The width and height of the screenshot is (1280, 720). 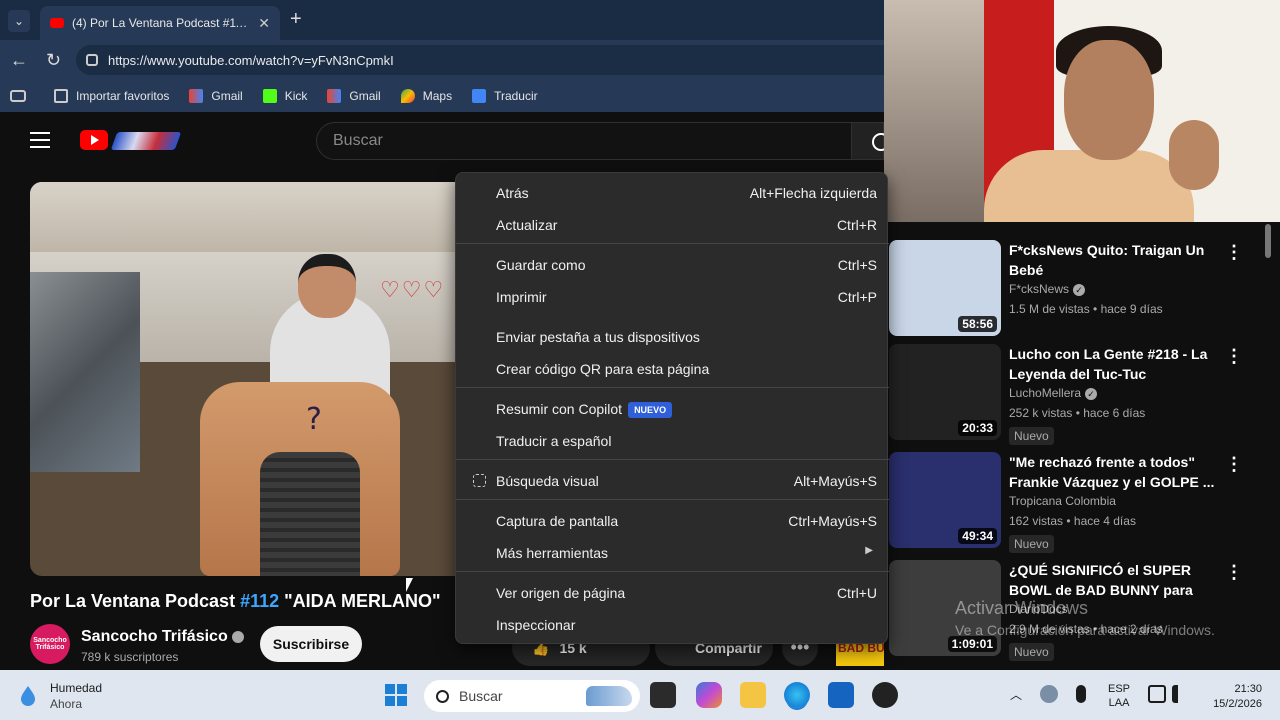 I want to click on folder-icon, so click(x=61, y=96).